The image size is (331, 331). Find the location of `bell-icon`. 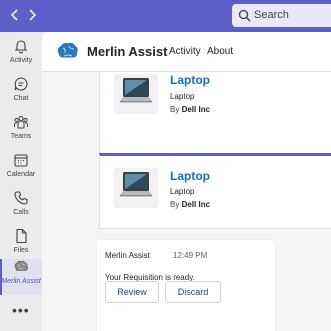

bell-icon is located at coordinates (21, 47).